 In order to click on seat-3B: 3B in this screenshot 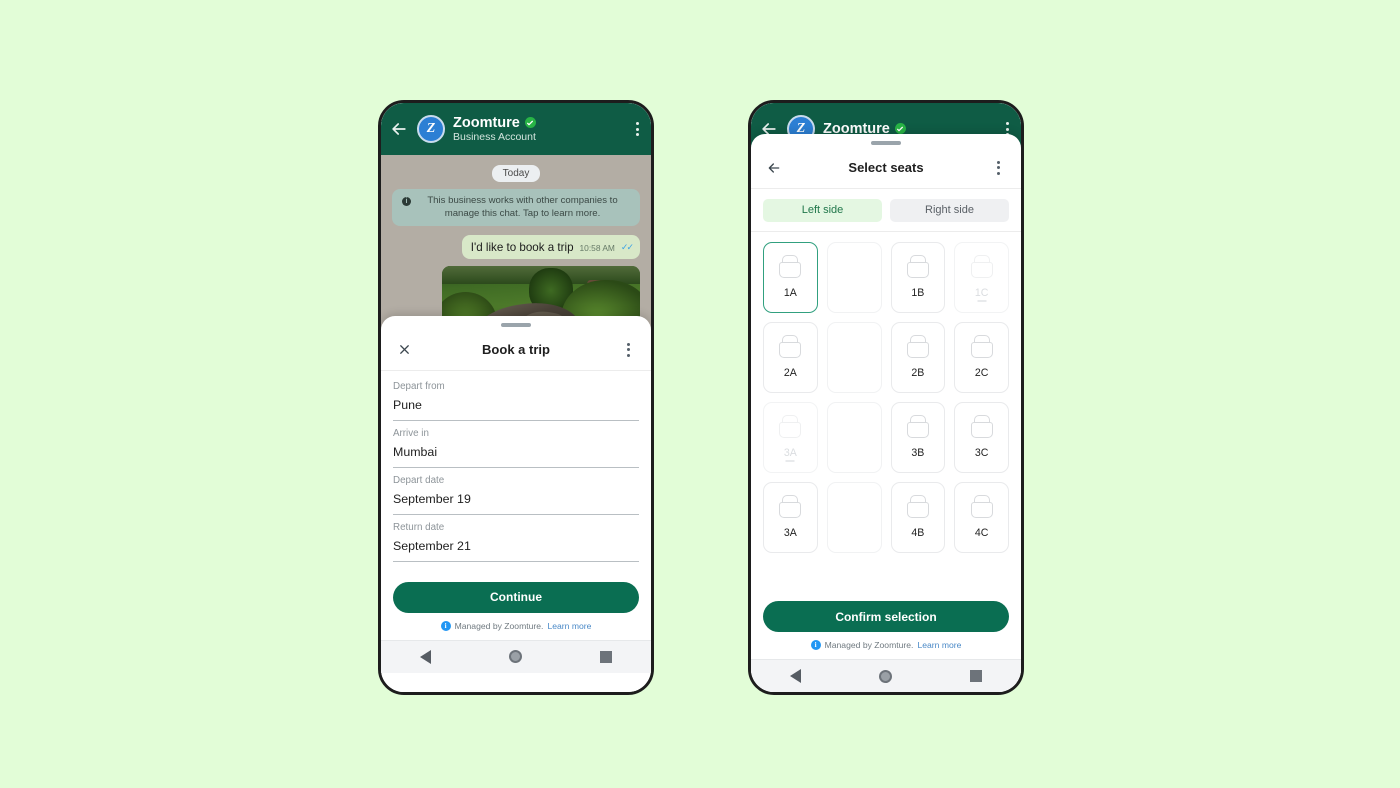, I will do `click(918, 437)`.